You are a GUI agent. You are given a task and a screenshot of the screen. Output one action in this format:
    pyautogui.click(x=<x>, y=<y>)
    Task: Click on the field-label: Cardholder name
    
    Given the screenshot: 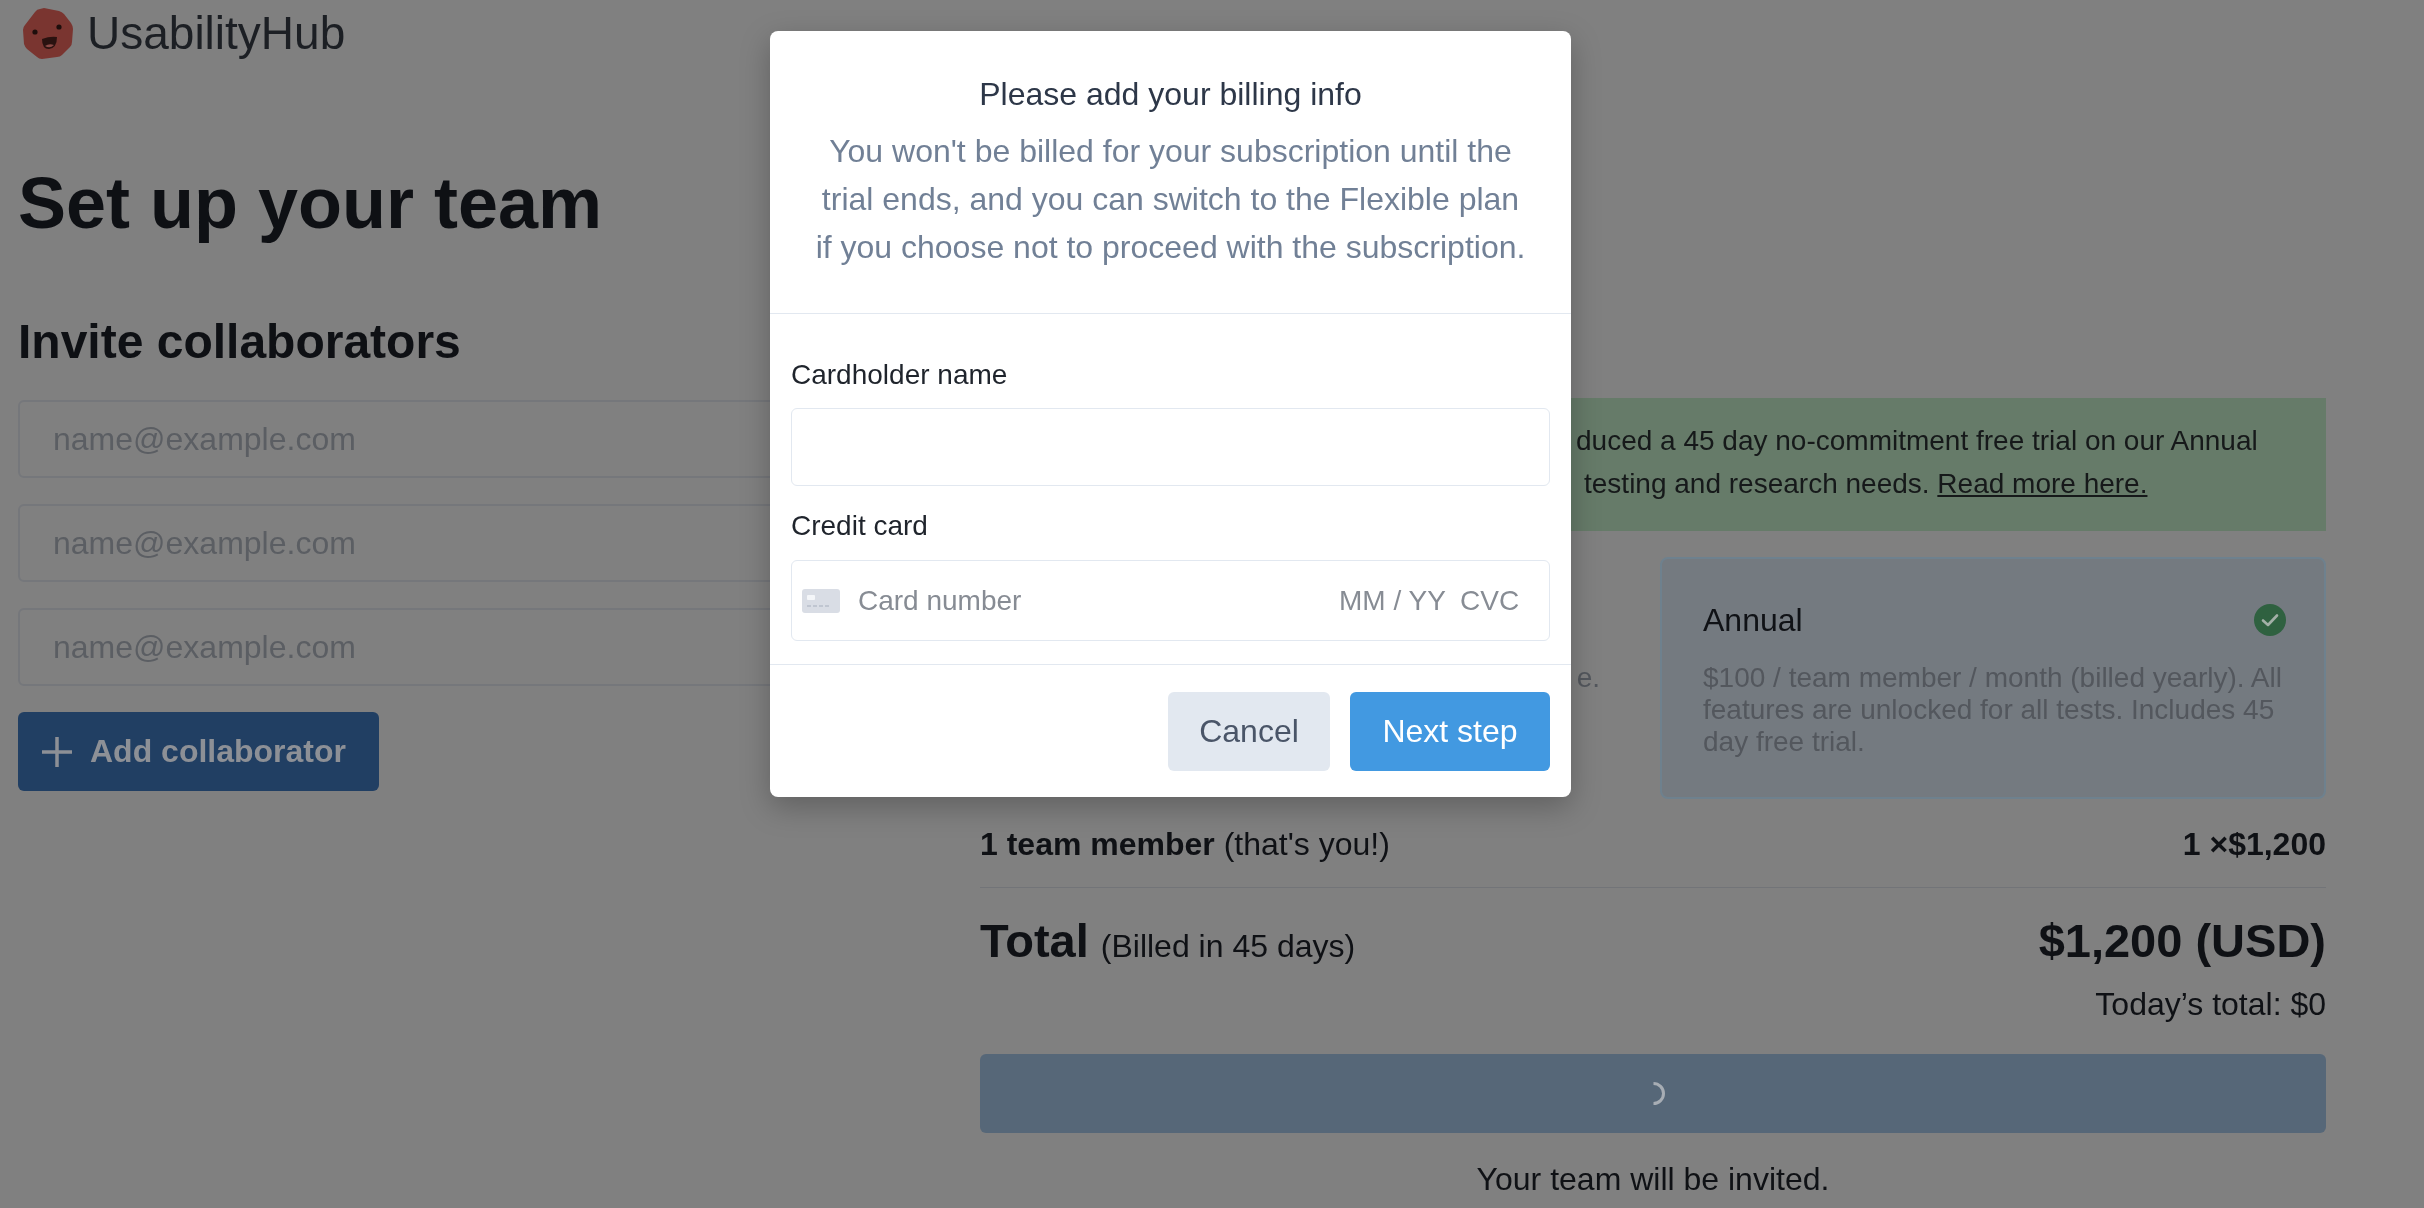 What is the action you would take?
    pyautogui.click(x=899, y=375)
    